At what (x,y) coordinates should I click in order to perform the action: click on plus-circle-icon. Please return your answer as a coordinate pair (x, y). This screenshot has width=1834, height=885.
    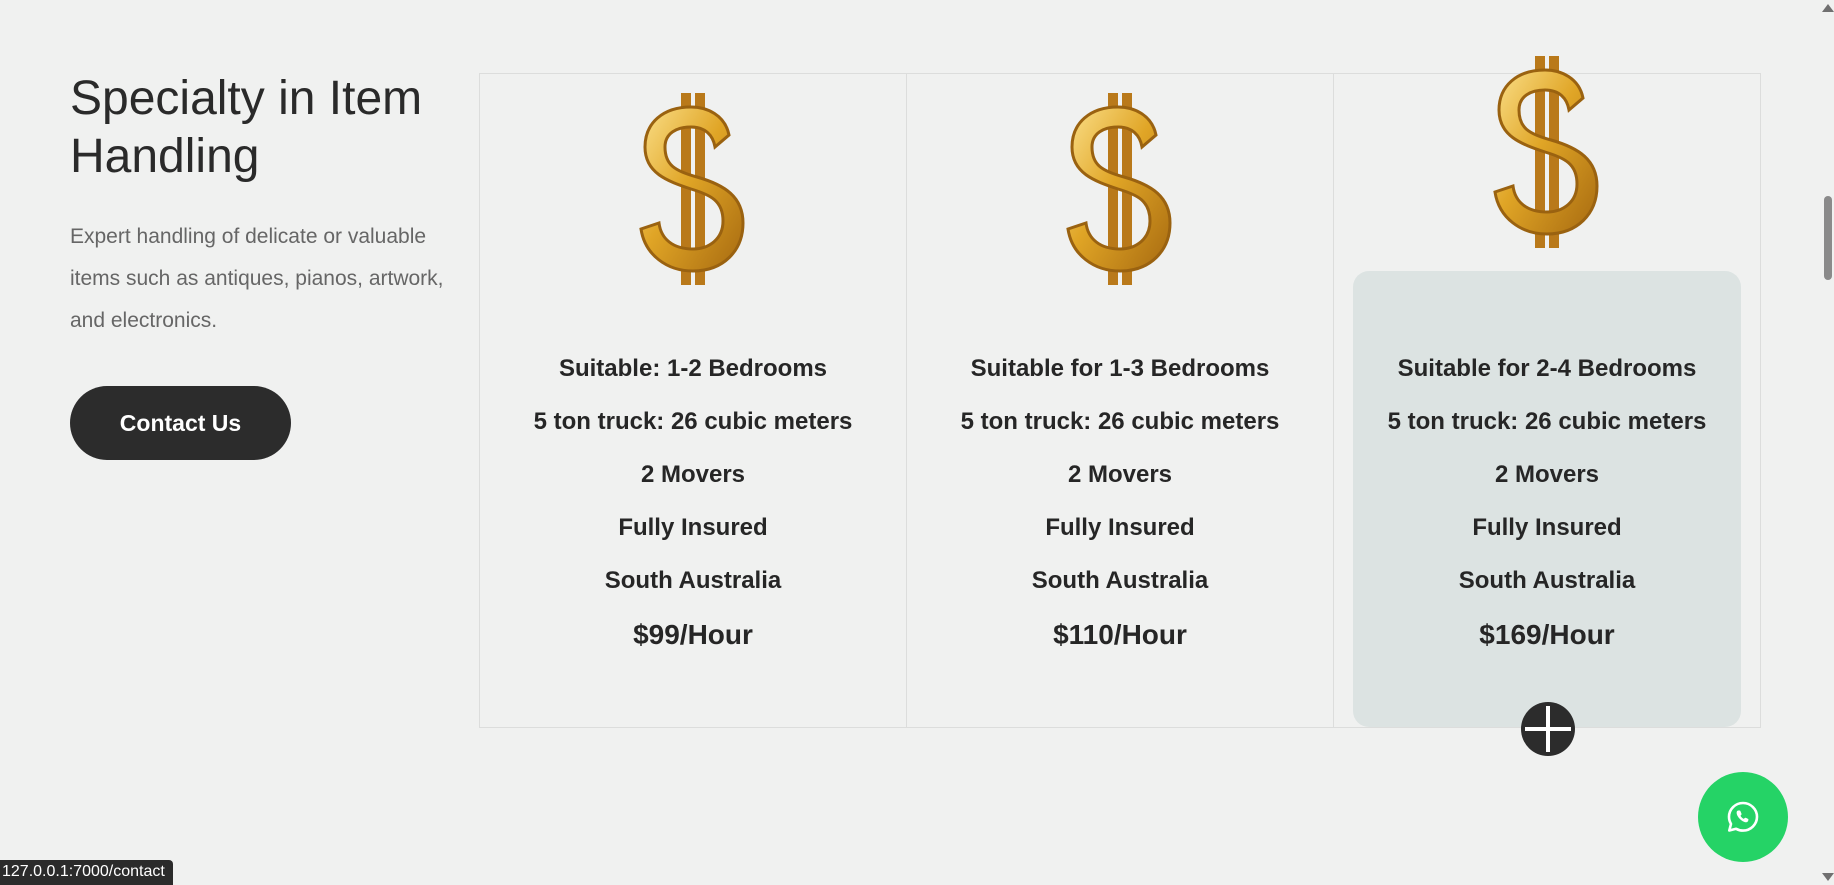
    Looking at the image, I should click on (1548, 729).